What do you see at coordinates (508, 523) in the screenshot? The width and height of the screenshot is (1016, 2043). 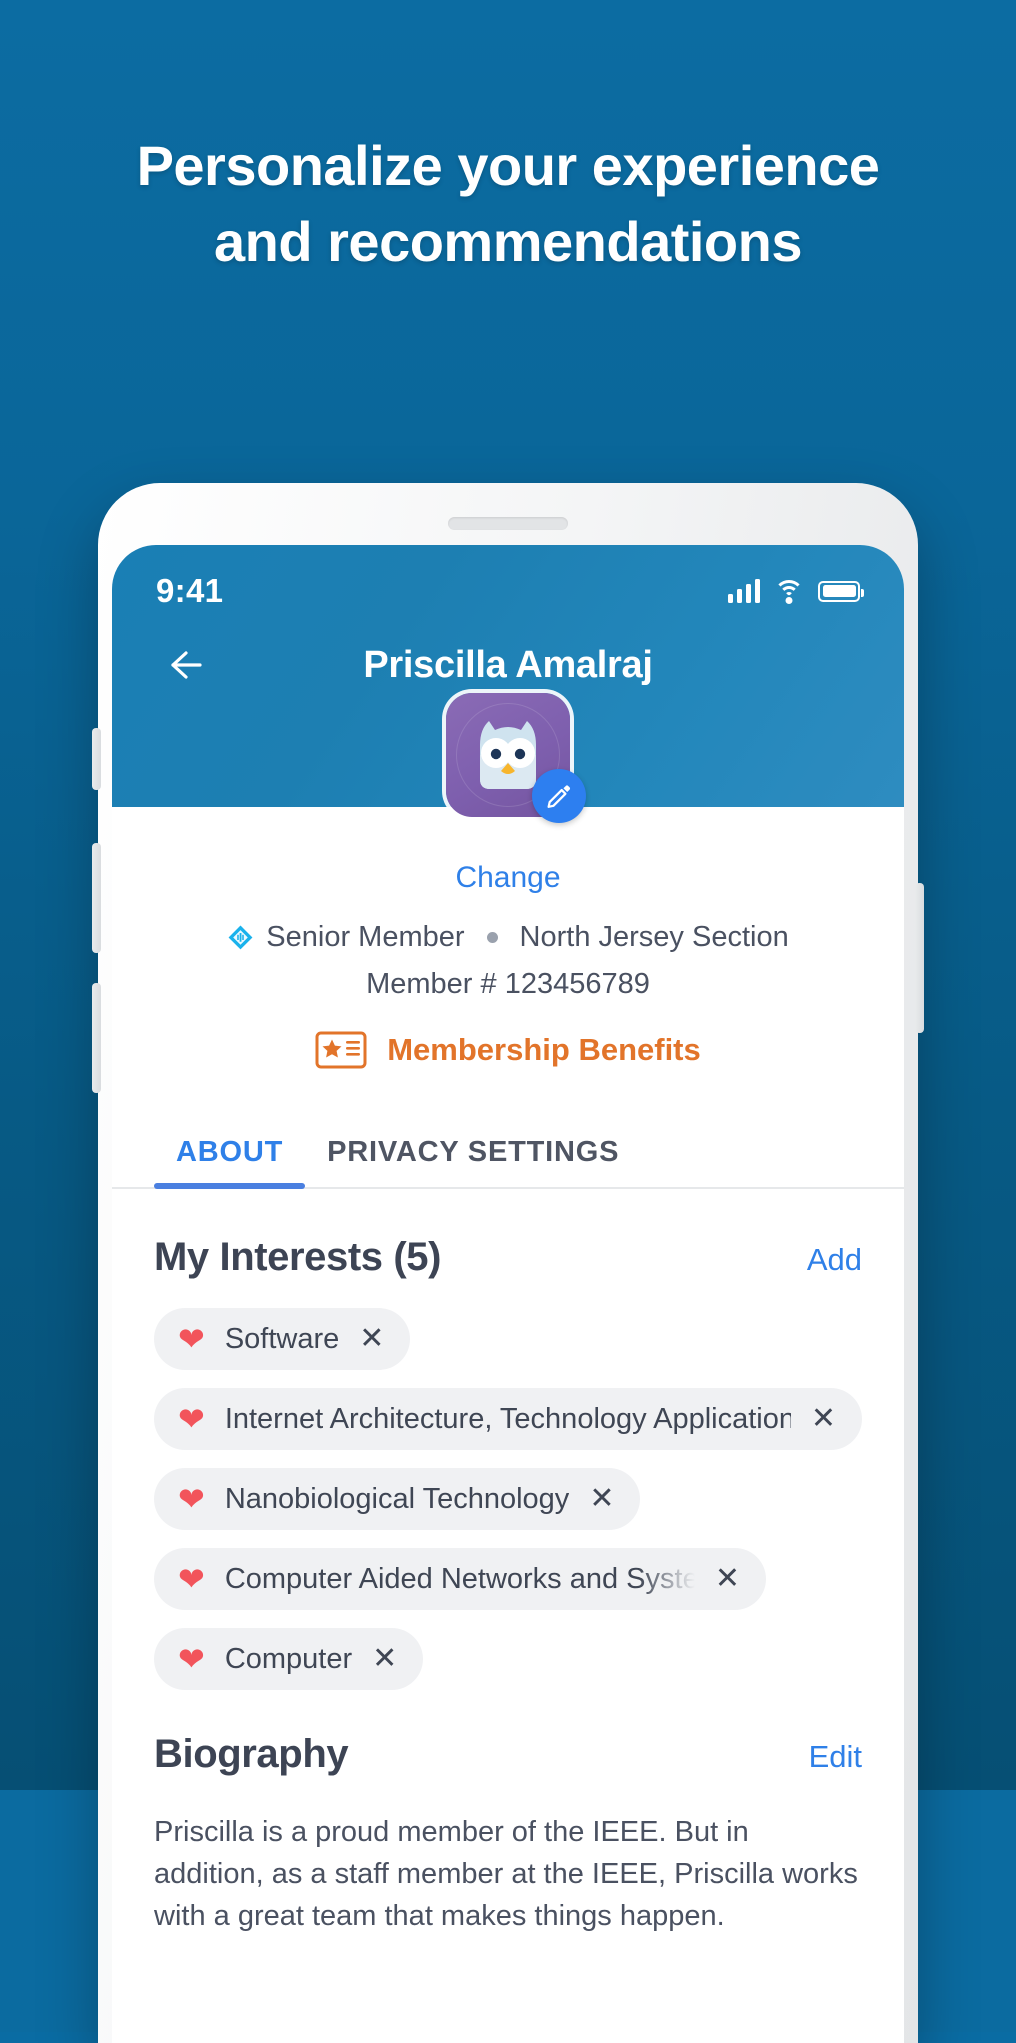 I see `phone-earpiece-speaker` at bounding box center [508, 523].